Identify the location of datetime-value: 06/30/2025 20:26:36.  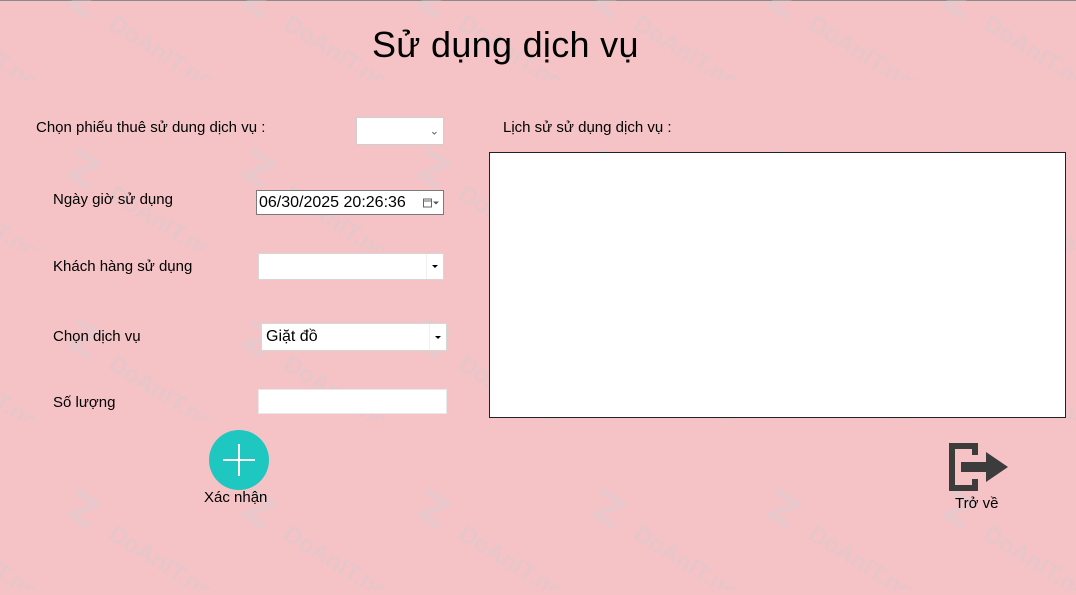
(332, 202).